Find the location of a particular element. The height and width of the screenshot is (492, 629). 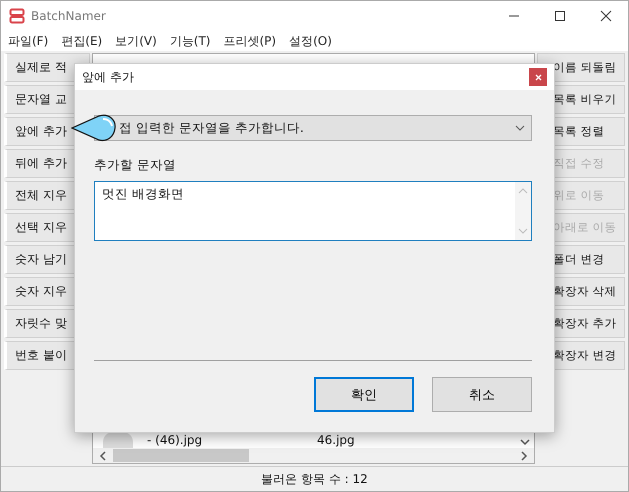

table-cell: 46.jpg is located at coordinates (336, 440).